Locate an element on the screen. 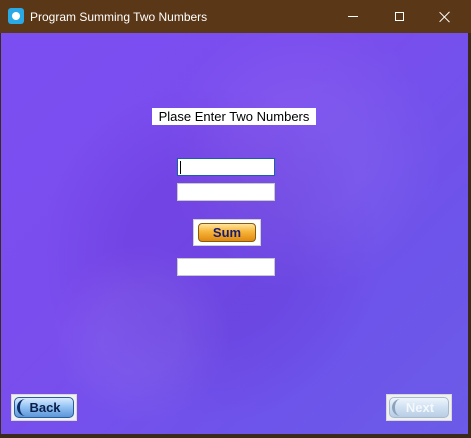 The width and height of the screenshot is (471, 438). result-output is located at coordinates (226, 267).